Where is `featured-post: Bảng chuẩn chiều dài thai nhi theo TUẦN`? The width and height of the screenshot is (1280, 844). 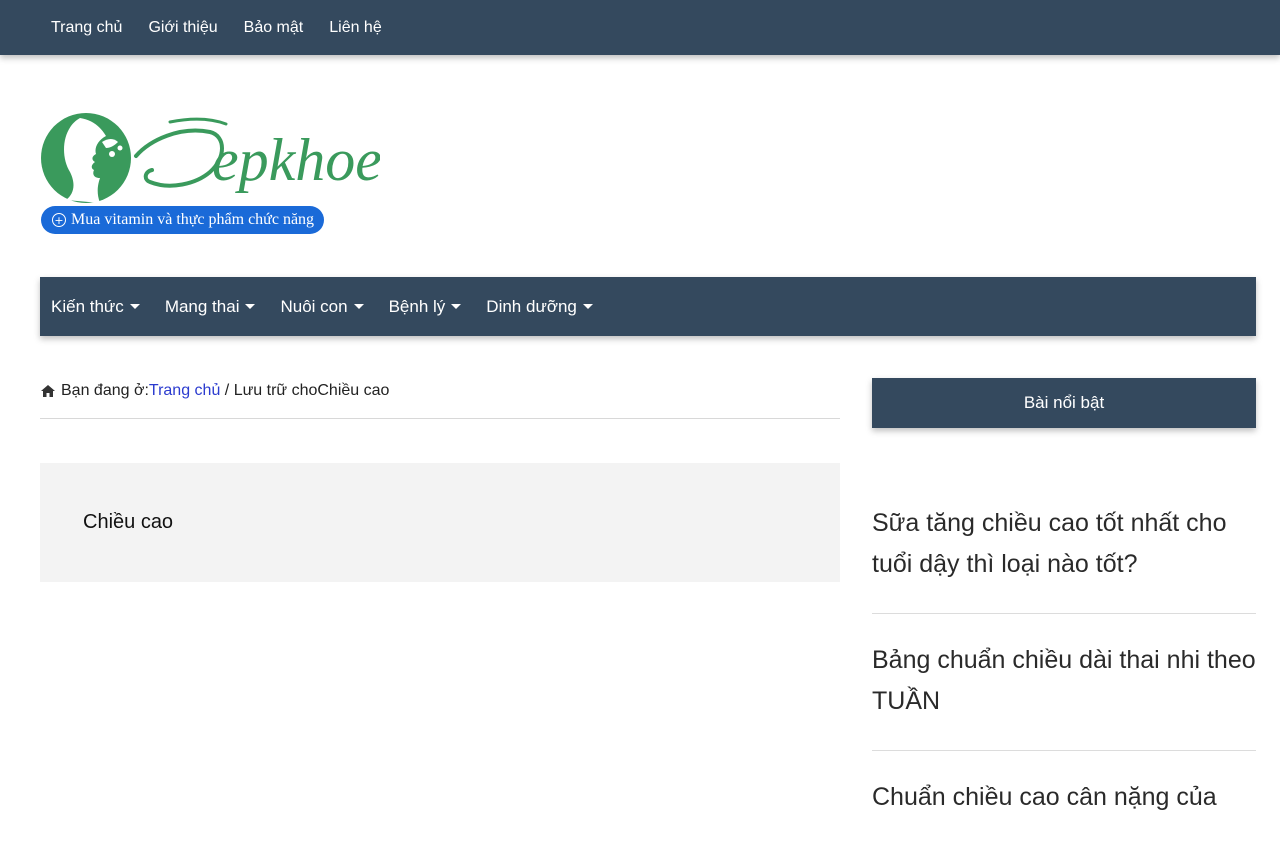
featured-post: Bảng chuẩn chiều dài thai nhi theo TUẦN is located at coordinates (1064, 695).